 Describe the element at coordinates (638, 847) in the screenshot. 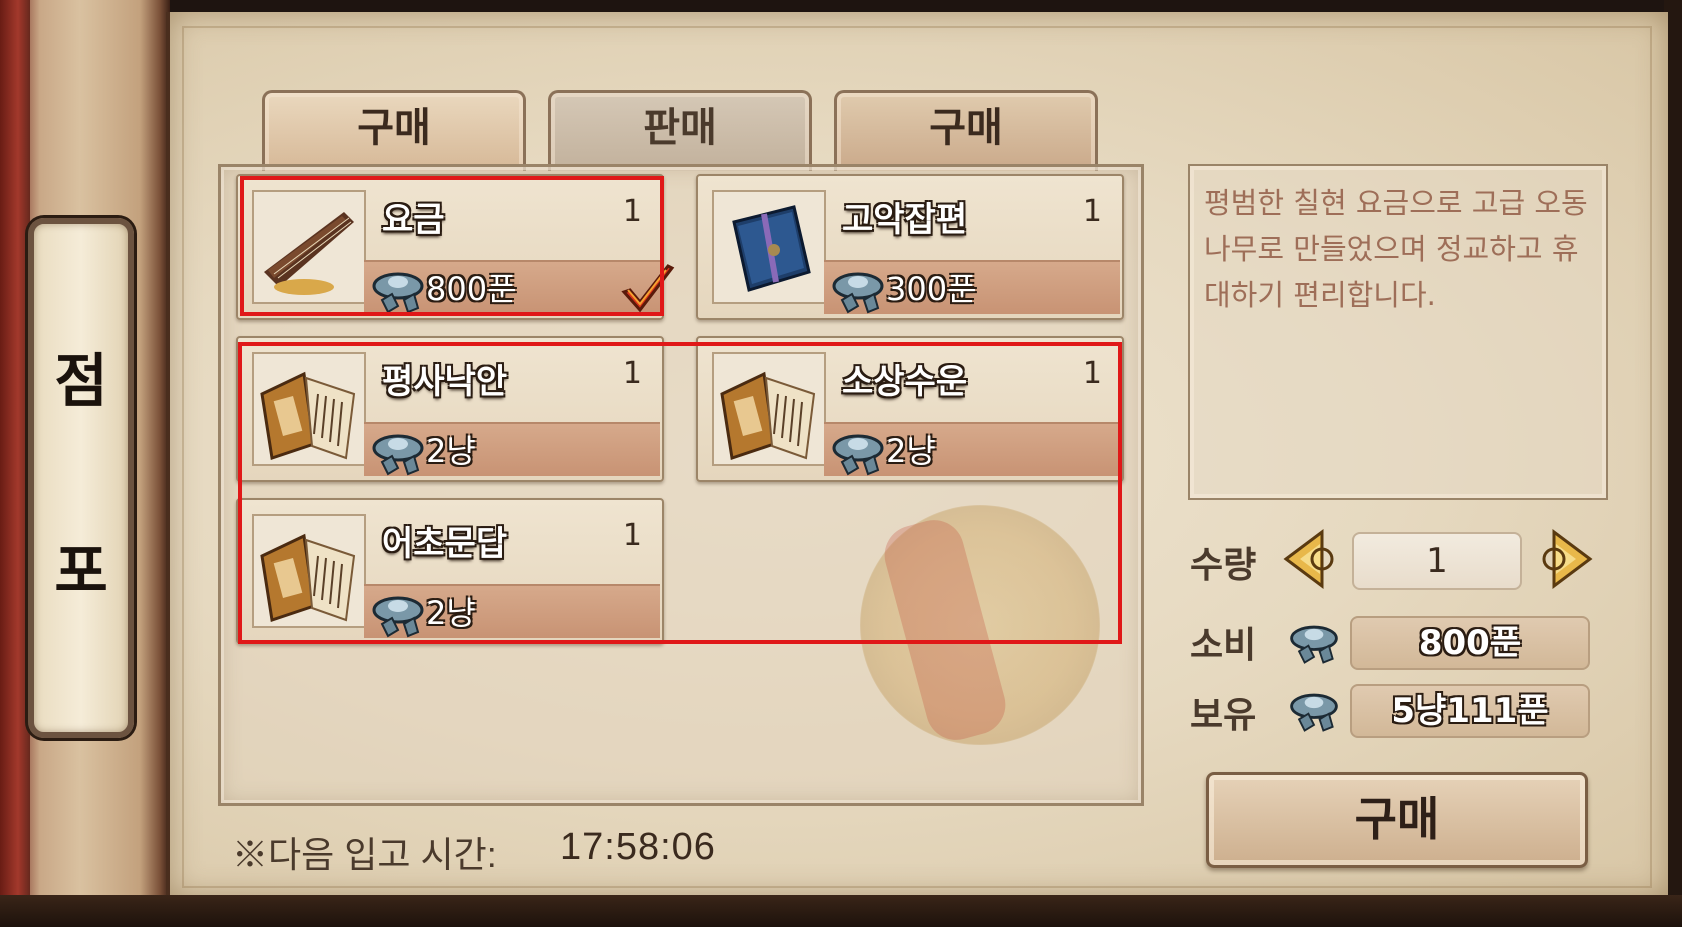

I see `restock-time: 17:58:06` at that location.